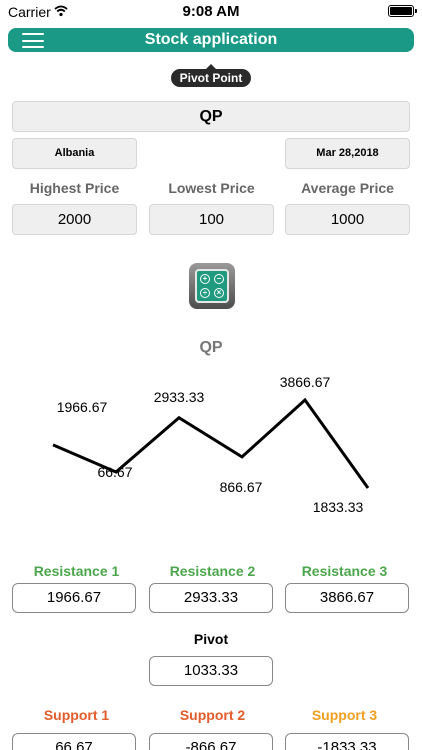 The image size is (422, 750). Describe the element at coordinates (212, 571) in the screenshot. I see `resistance-2-label: Resistance 2` at that location.